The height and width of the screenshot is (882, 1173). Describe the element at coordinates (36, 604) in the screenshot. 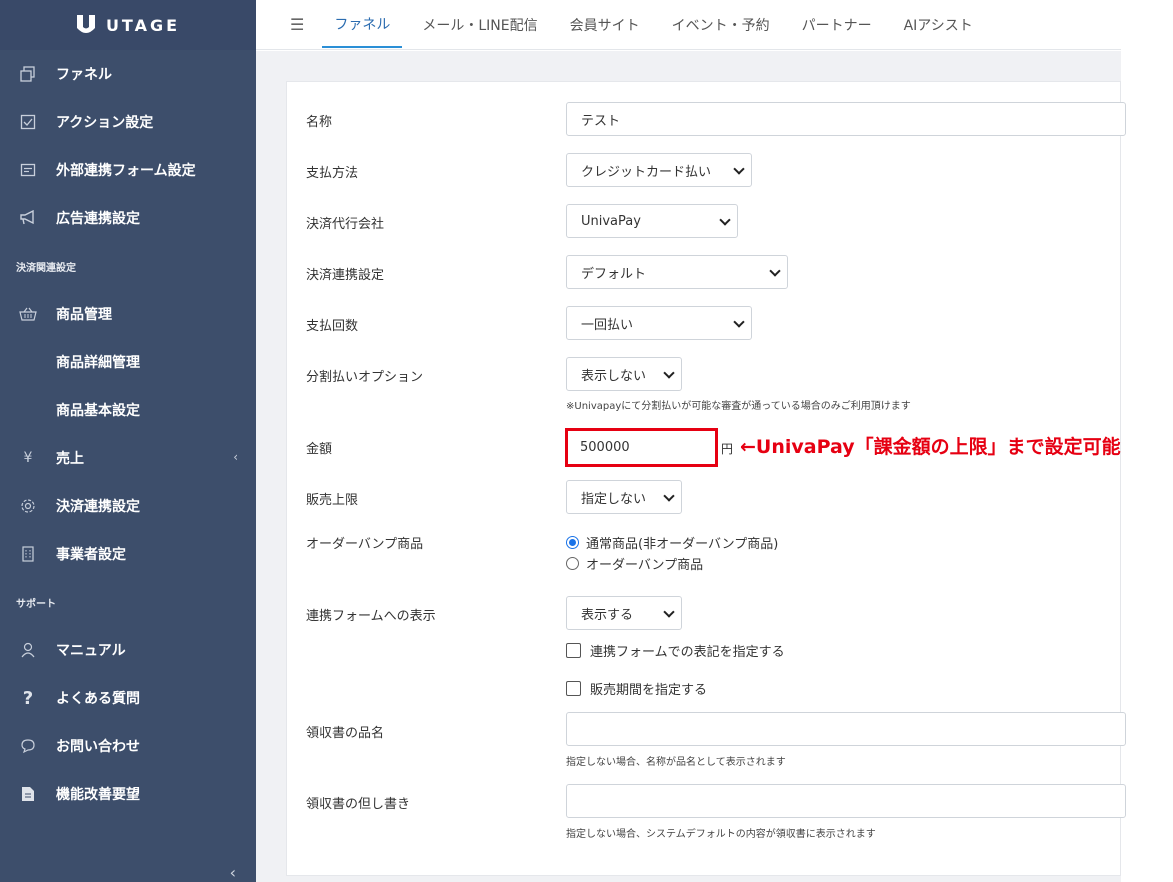

I see `section-support-heading: サポート` at that location.